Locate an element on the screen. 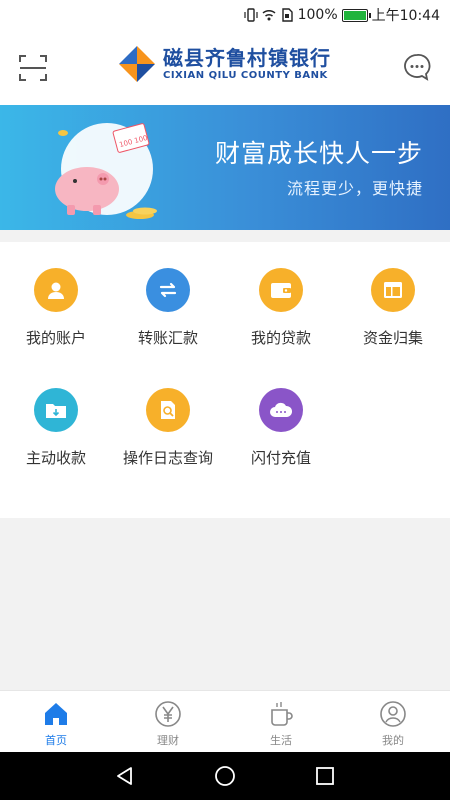  bank-name-cn: 磁县齐鲁村镇银行 is located at coordinates (247, 58).